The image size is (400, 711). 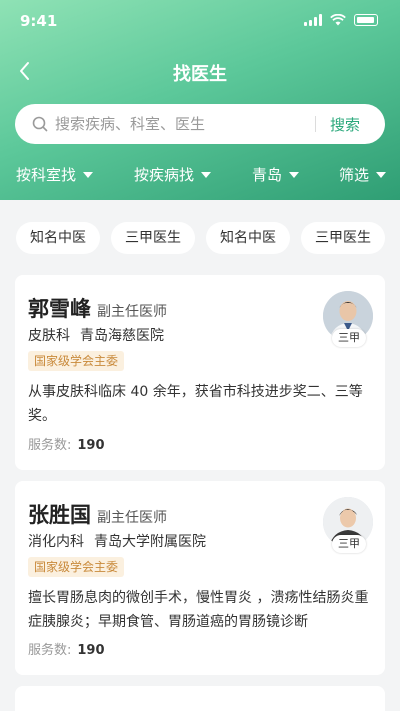 What do you see at coordinates (200, 698) in the screenshot?
I see `doctor-card-partial` at bounding box center [200, 698].